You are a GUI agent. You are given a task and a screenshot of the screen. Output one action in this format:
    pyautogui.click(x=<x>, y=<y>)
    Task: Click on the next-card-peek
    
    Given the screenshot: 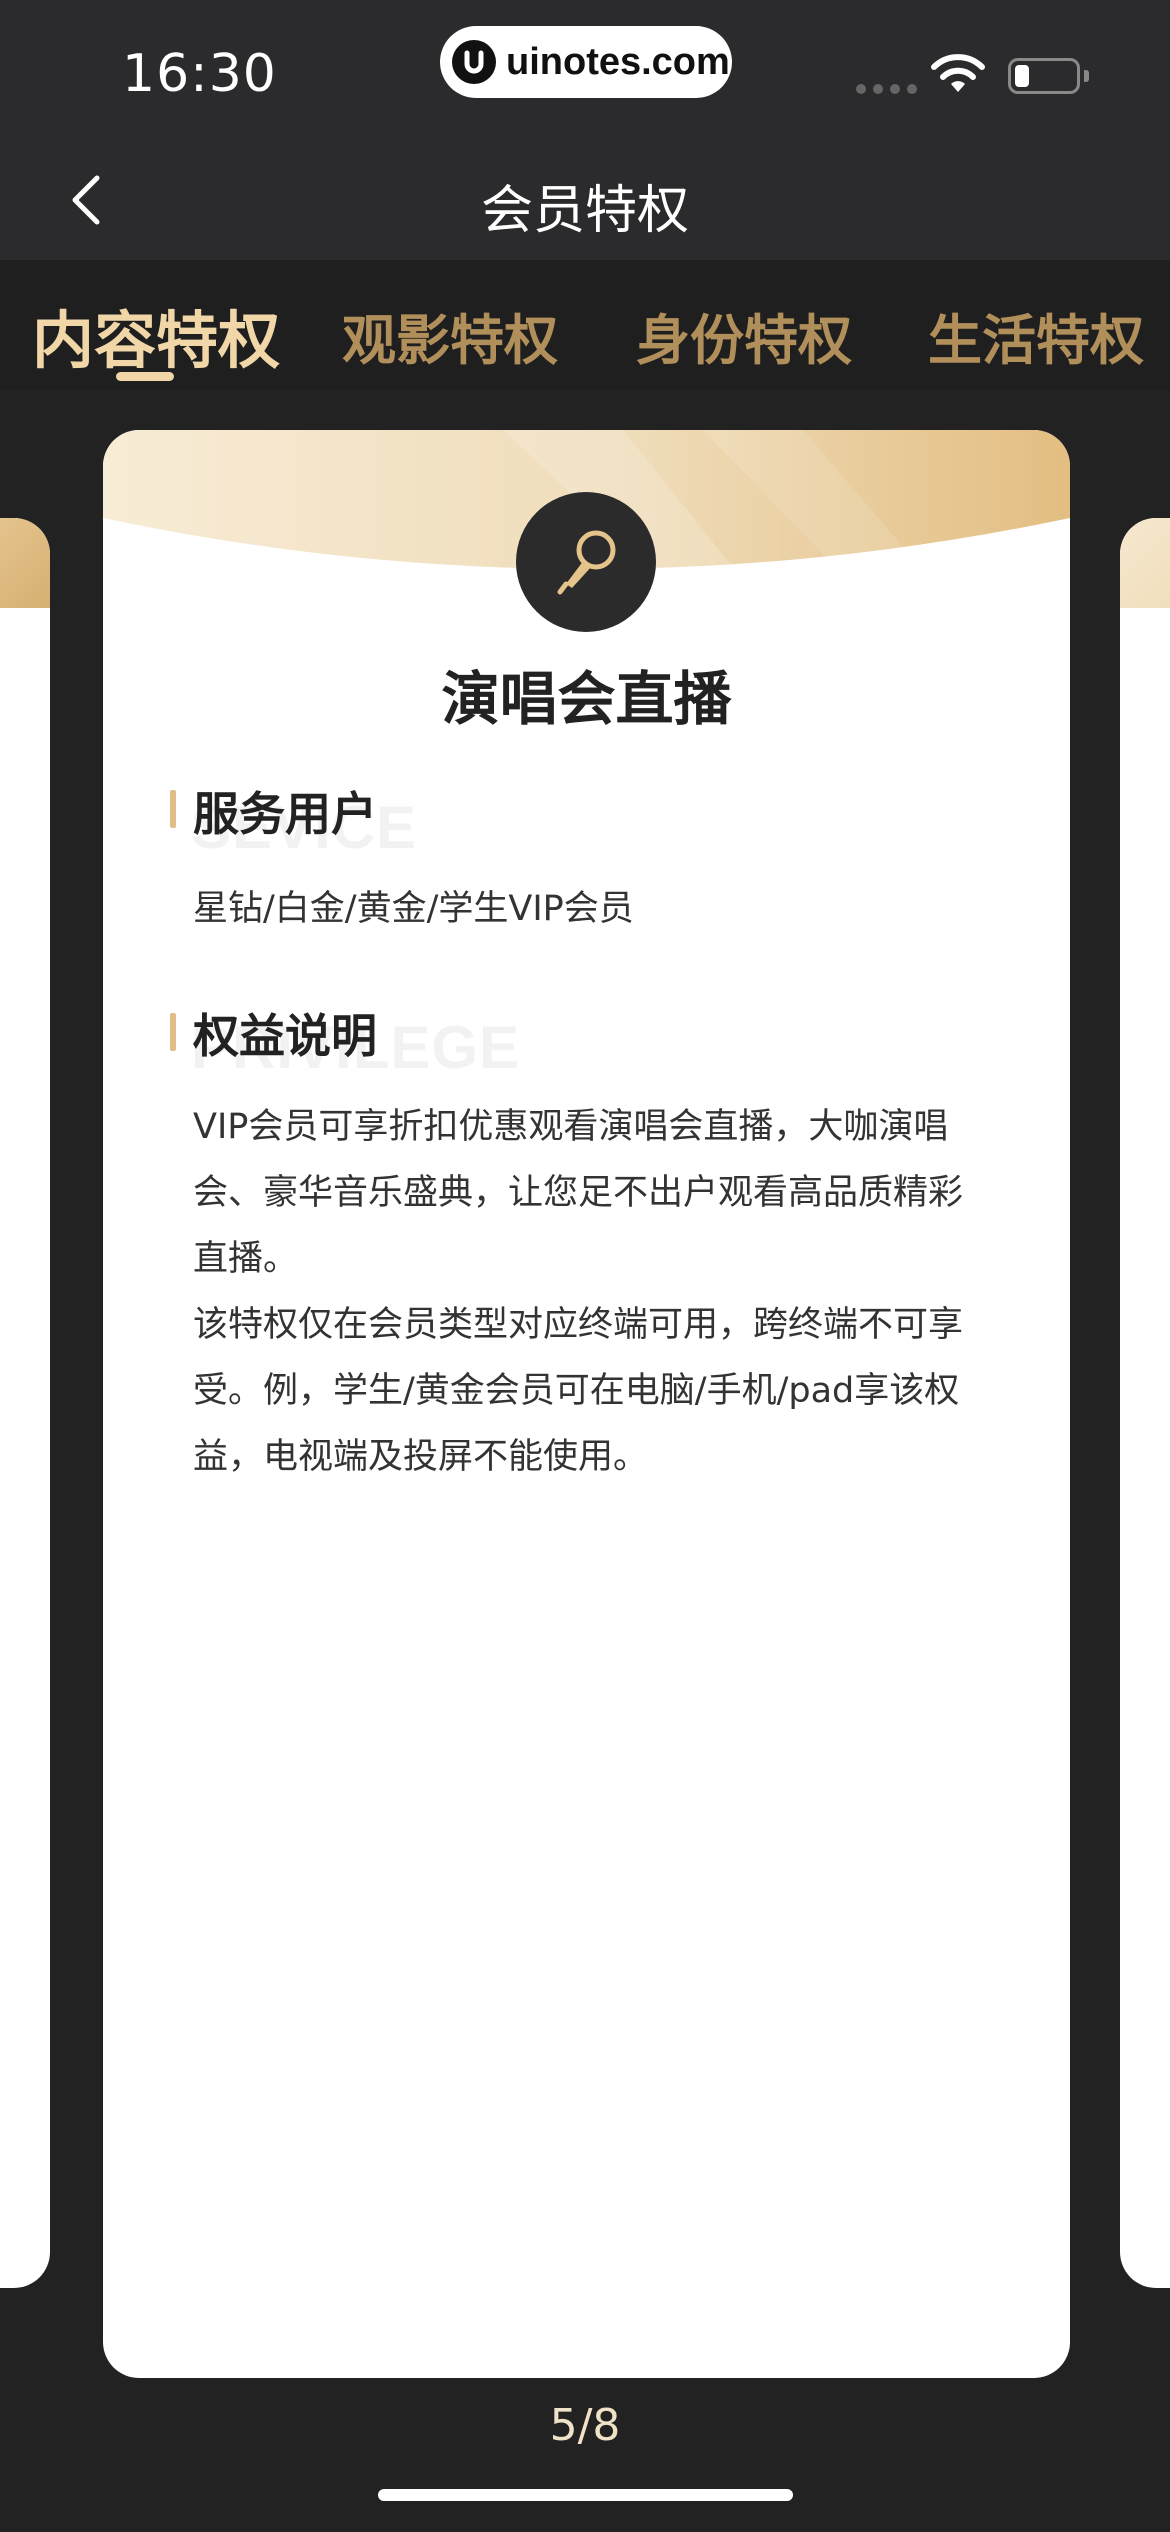 What is the action you would take?
    pyautogui.click(x=1145, y=1403)
    